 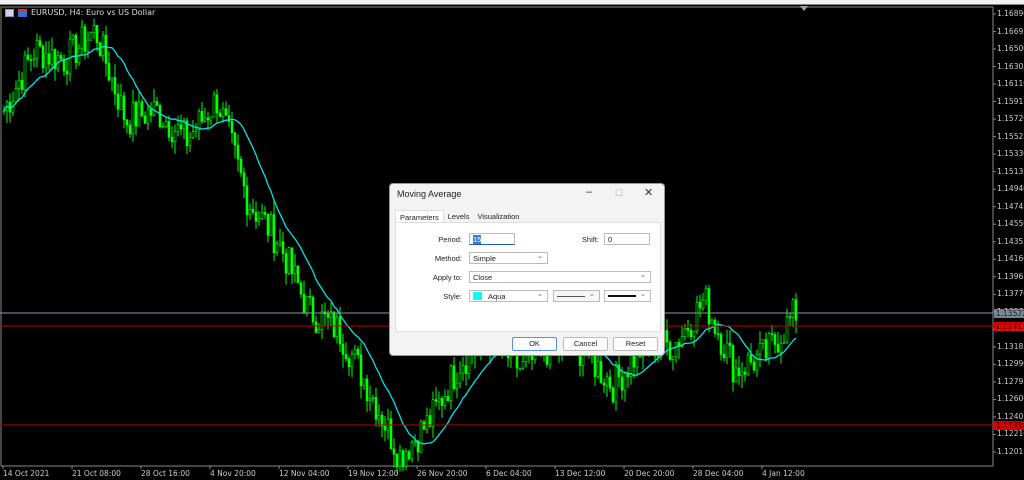 I want to click on color-select: Aqua, so click(x=508, y=295).